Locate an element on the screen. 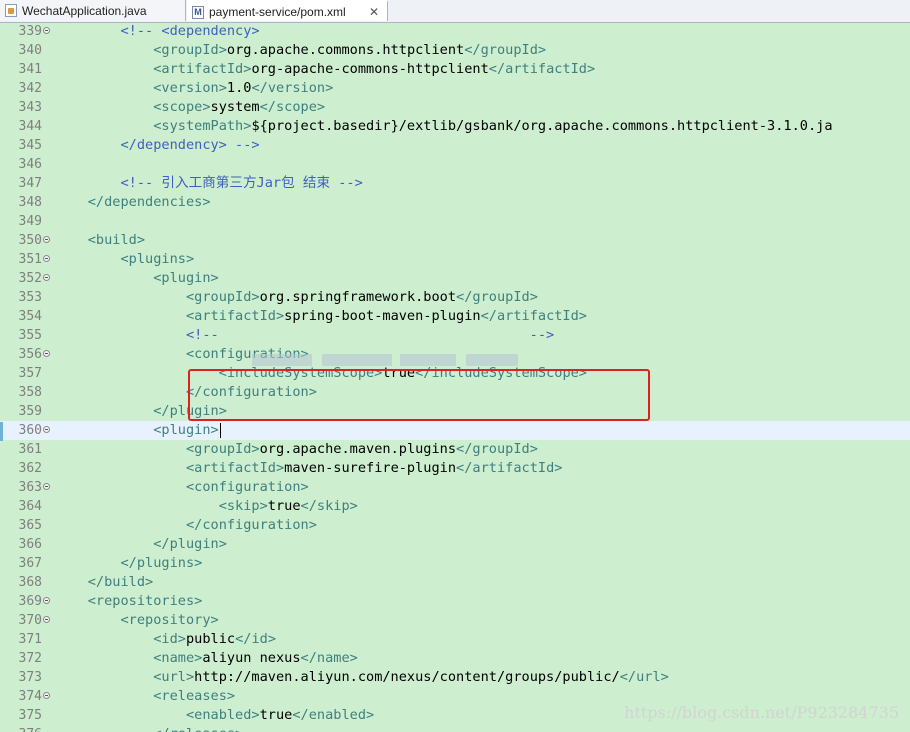  line-number: 356 is located at coordinates (30, 354).